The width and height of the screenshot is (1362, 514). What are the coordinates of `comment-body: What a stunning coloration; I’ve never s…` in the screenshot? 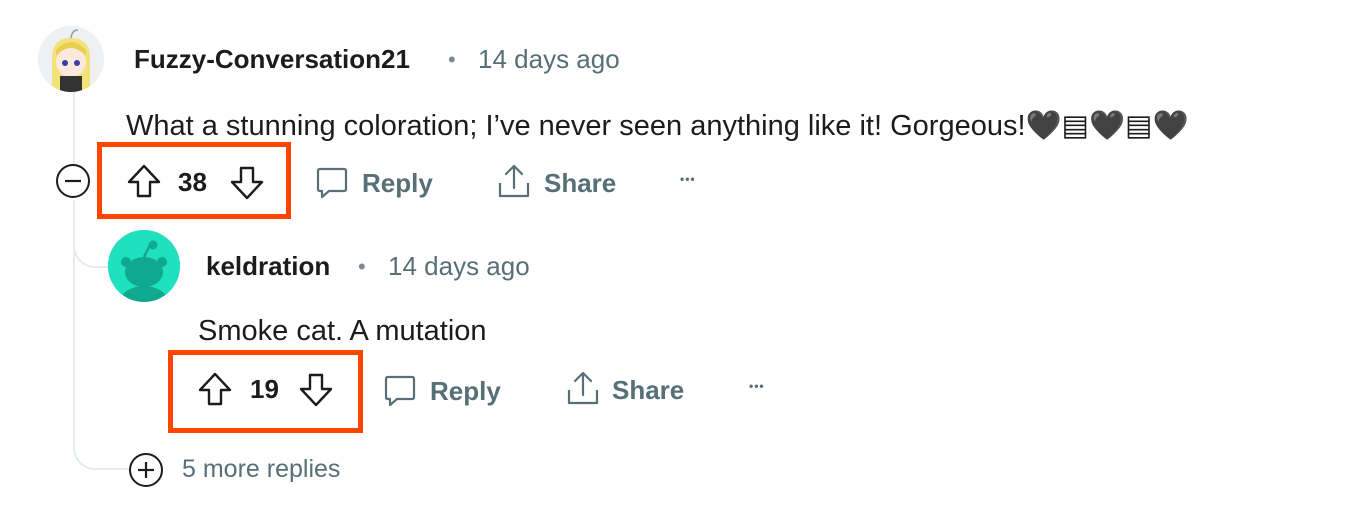 It's located at (657, 126).